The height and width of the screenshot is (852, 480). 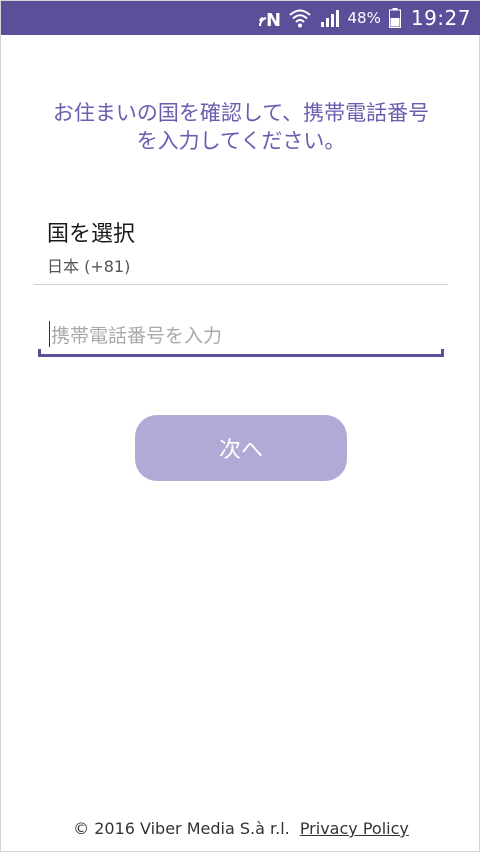 I want to click on instruction-line-2: を入力してください。, so click(x=241, y=141).